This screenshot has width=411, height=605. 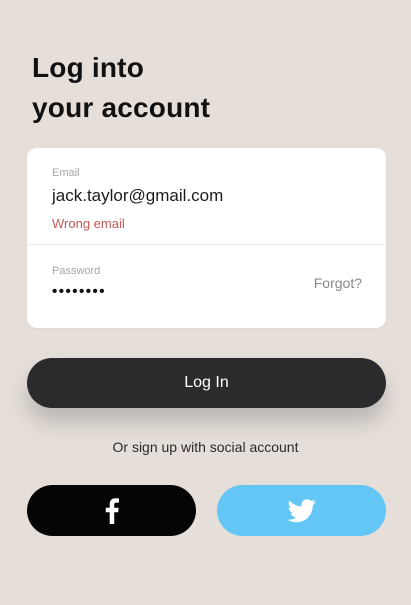 I want to click on email-field: Email jack.taylor@gmail.com Wrong email, so click(x=206, y=196).